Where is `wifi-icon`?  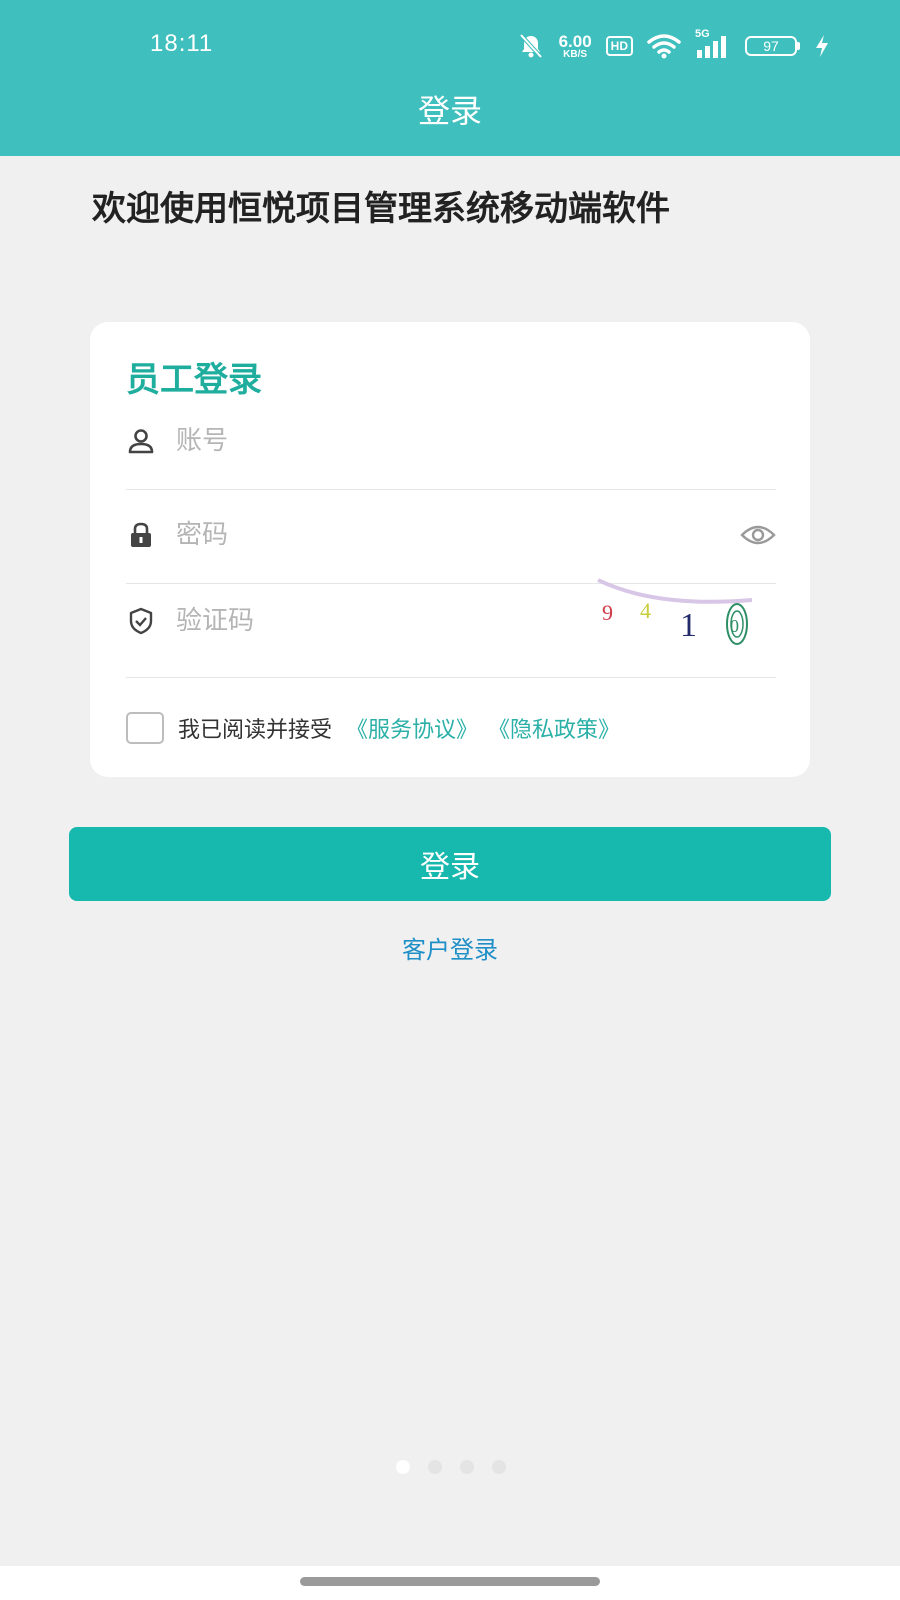 wifi-icon is located at coordinates (664, 46).